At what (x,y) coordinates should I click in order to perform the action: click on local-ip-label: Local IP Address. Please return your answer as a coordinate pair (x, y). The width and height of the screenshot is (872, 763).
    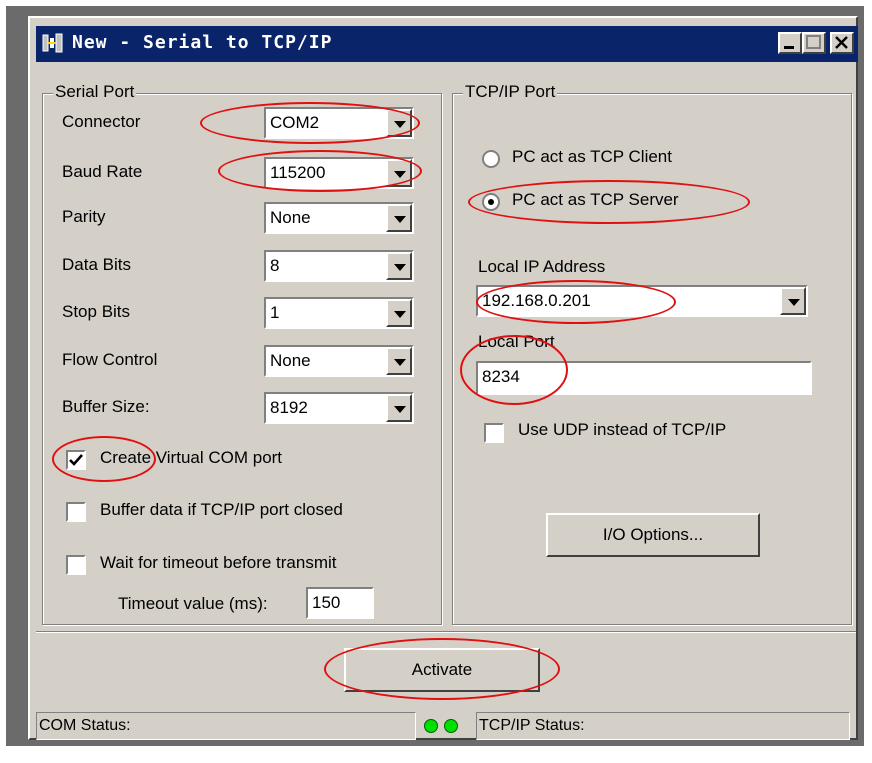
    Looking at the image, I should click on (542, 266).